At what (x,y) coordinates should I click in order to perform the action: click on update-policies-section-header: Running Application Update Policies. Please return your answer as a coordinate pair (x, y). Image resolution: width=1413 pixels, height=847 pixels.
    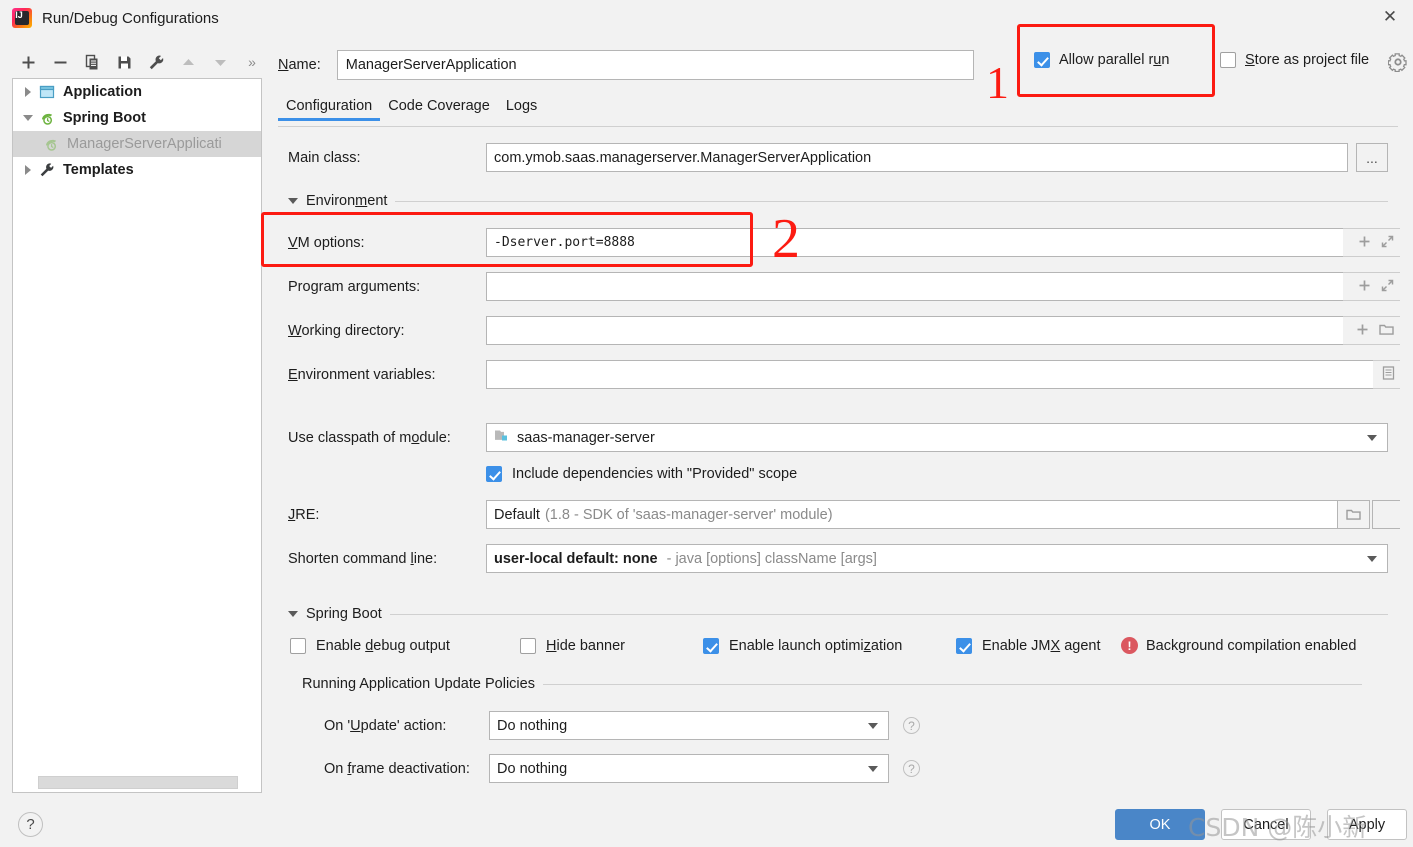
    Looking at the image, I should click on (832, 684).